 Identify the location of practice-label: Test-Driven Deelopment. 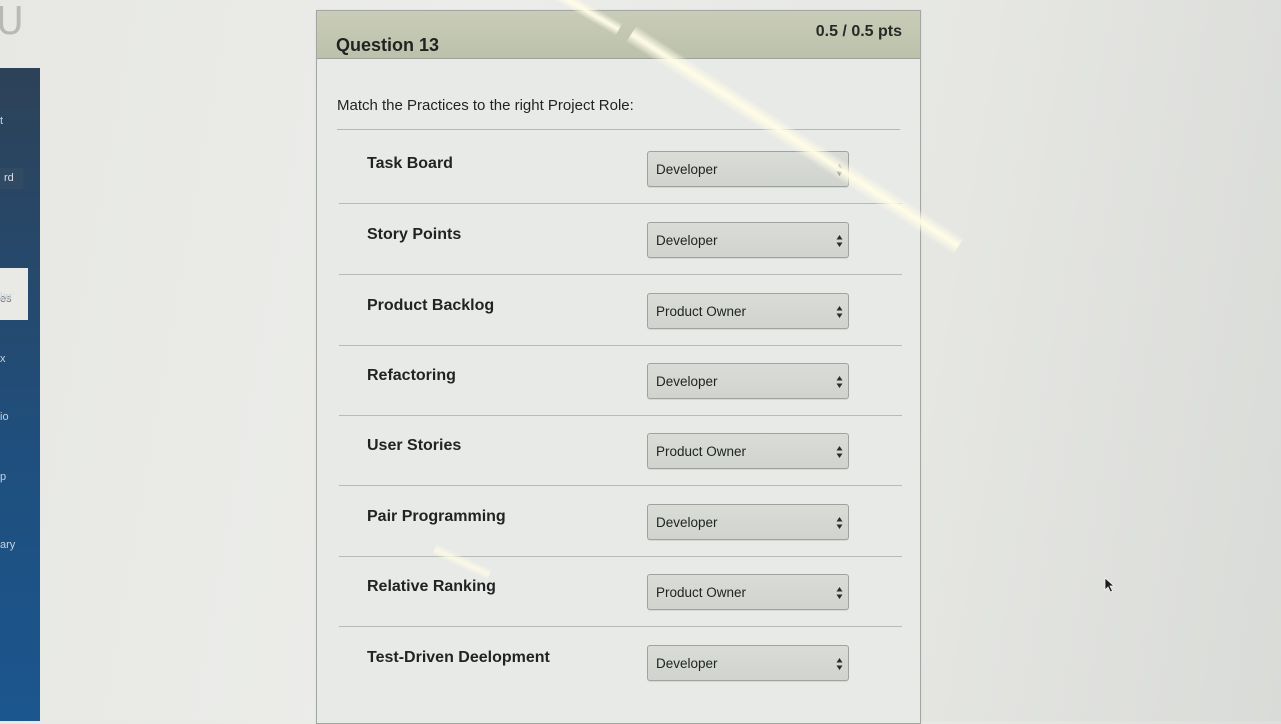
(458, 657).